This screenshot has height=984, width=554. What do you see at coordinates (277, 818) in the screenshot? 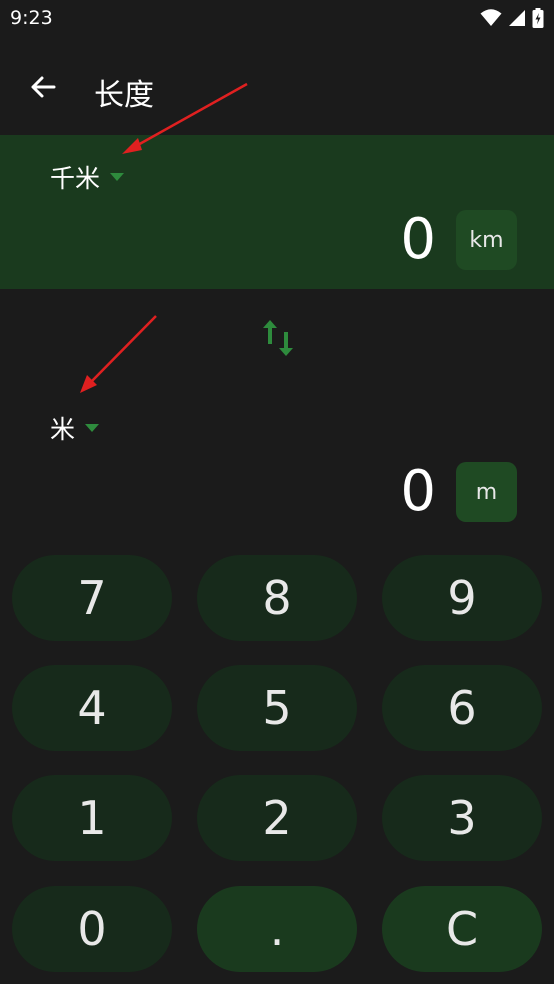
I see `key-2: 2` at bounding box center [277, 818].